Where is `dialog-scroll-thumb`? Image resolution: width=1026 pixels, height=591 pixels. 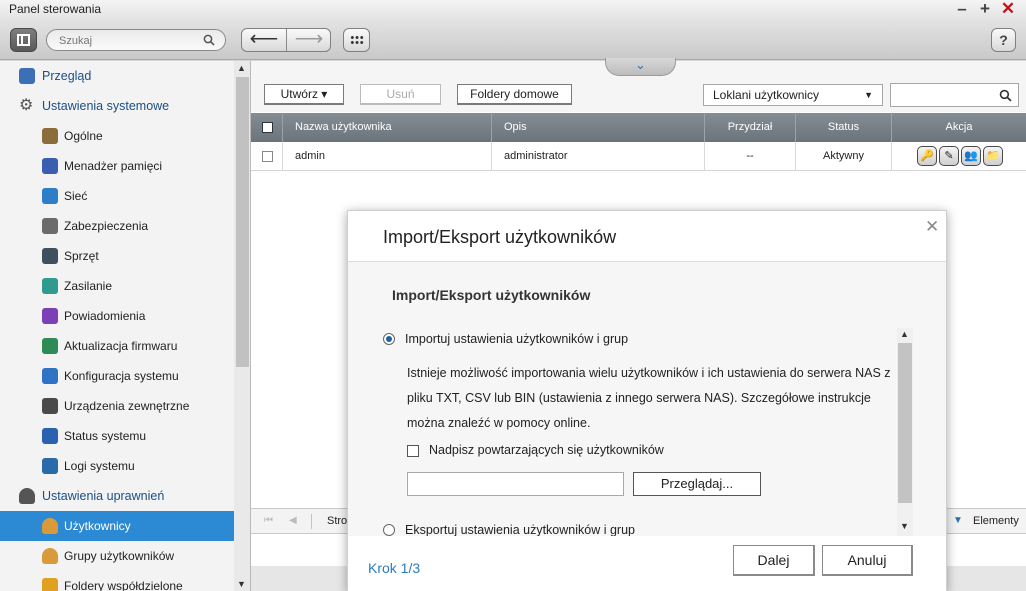
dialog-scroll-thumb is located at coordinates (905, 423).